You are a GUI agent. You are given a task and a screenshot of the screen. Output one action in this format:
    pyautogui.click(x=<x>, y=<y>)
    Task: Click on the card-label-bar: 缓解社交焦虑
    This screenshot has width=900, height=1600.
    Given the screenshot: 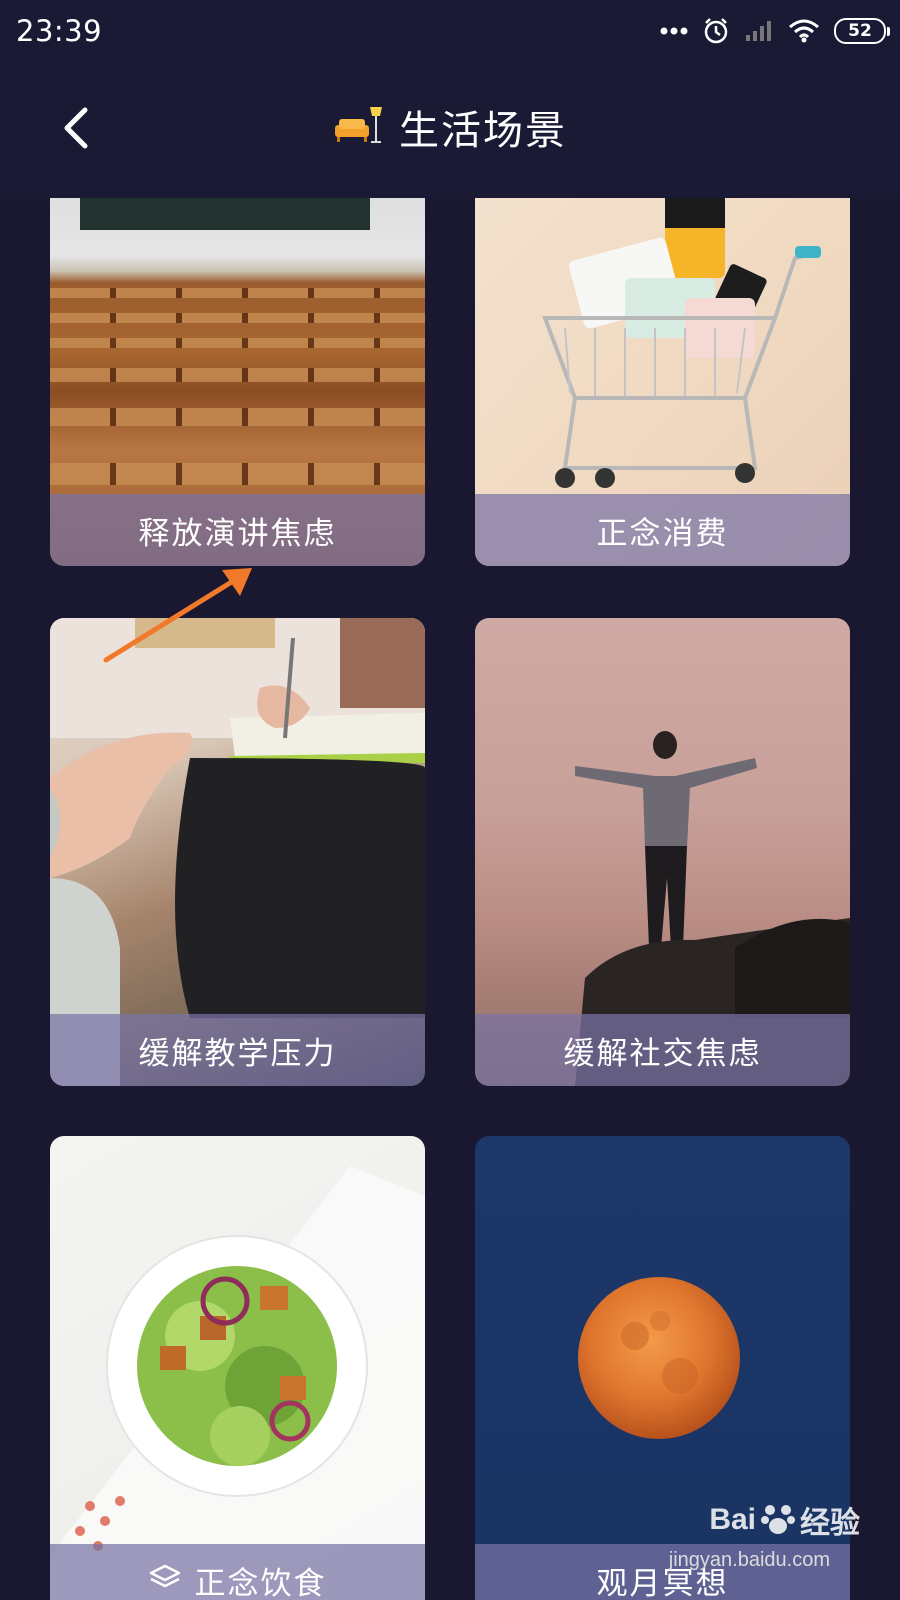 What is the action you would take?
    pyautogui.click(x=662, y=1050)
    